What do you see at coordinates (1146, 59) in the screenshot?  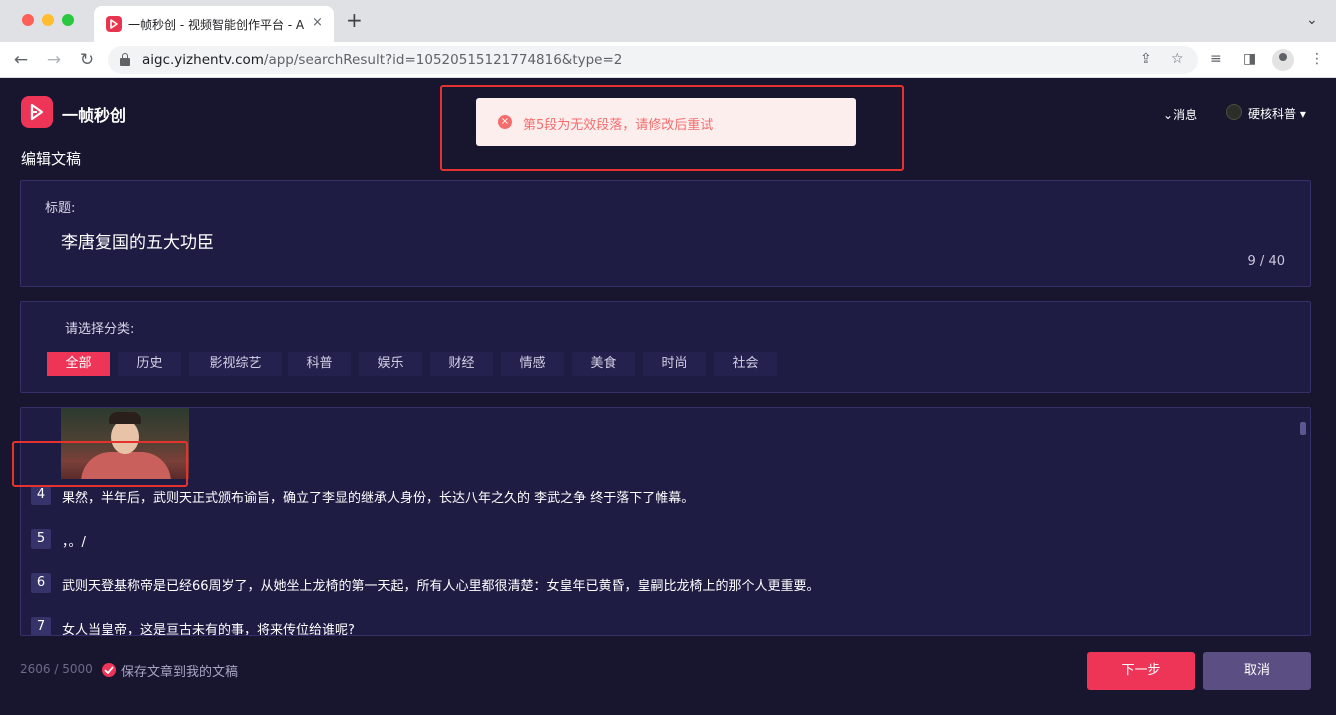 I see `share-icon: ⇪` at bounding box center [1146, 59].